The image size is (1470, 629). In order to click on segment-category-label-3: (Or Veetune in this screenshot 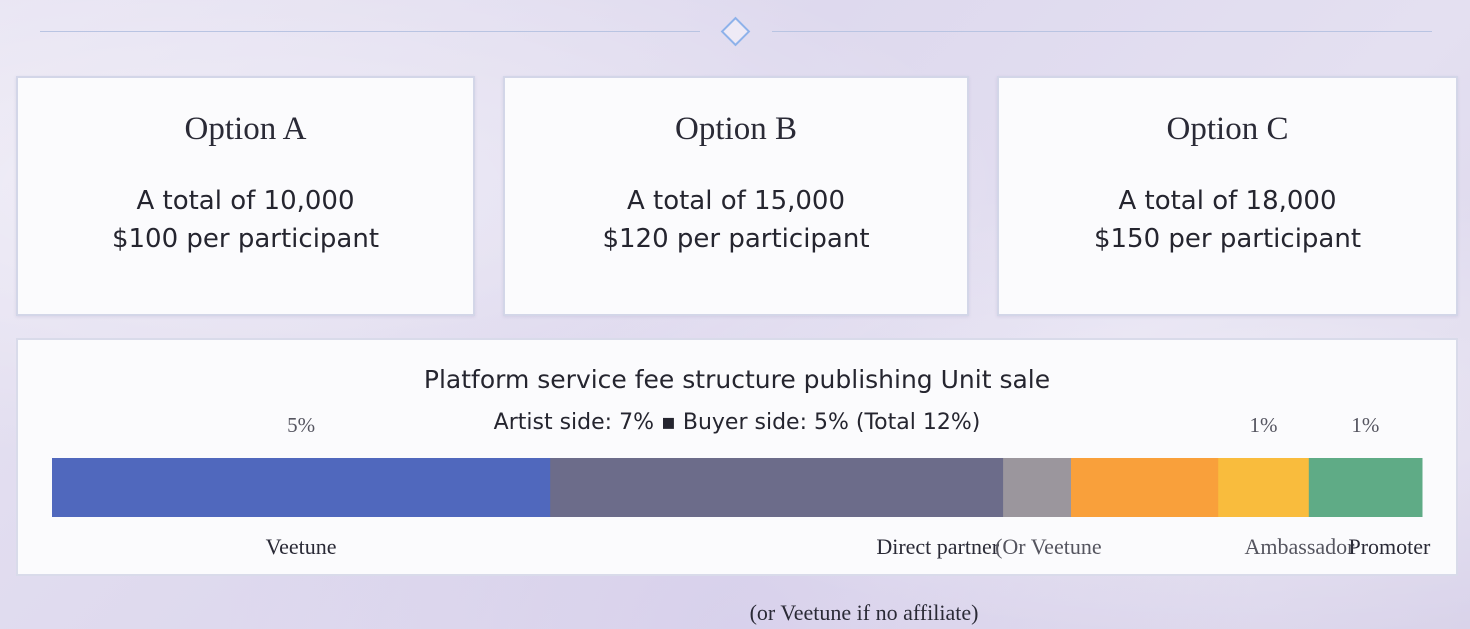, I will do `click(1048, 546)`.